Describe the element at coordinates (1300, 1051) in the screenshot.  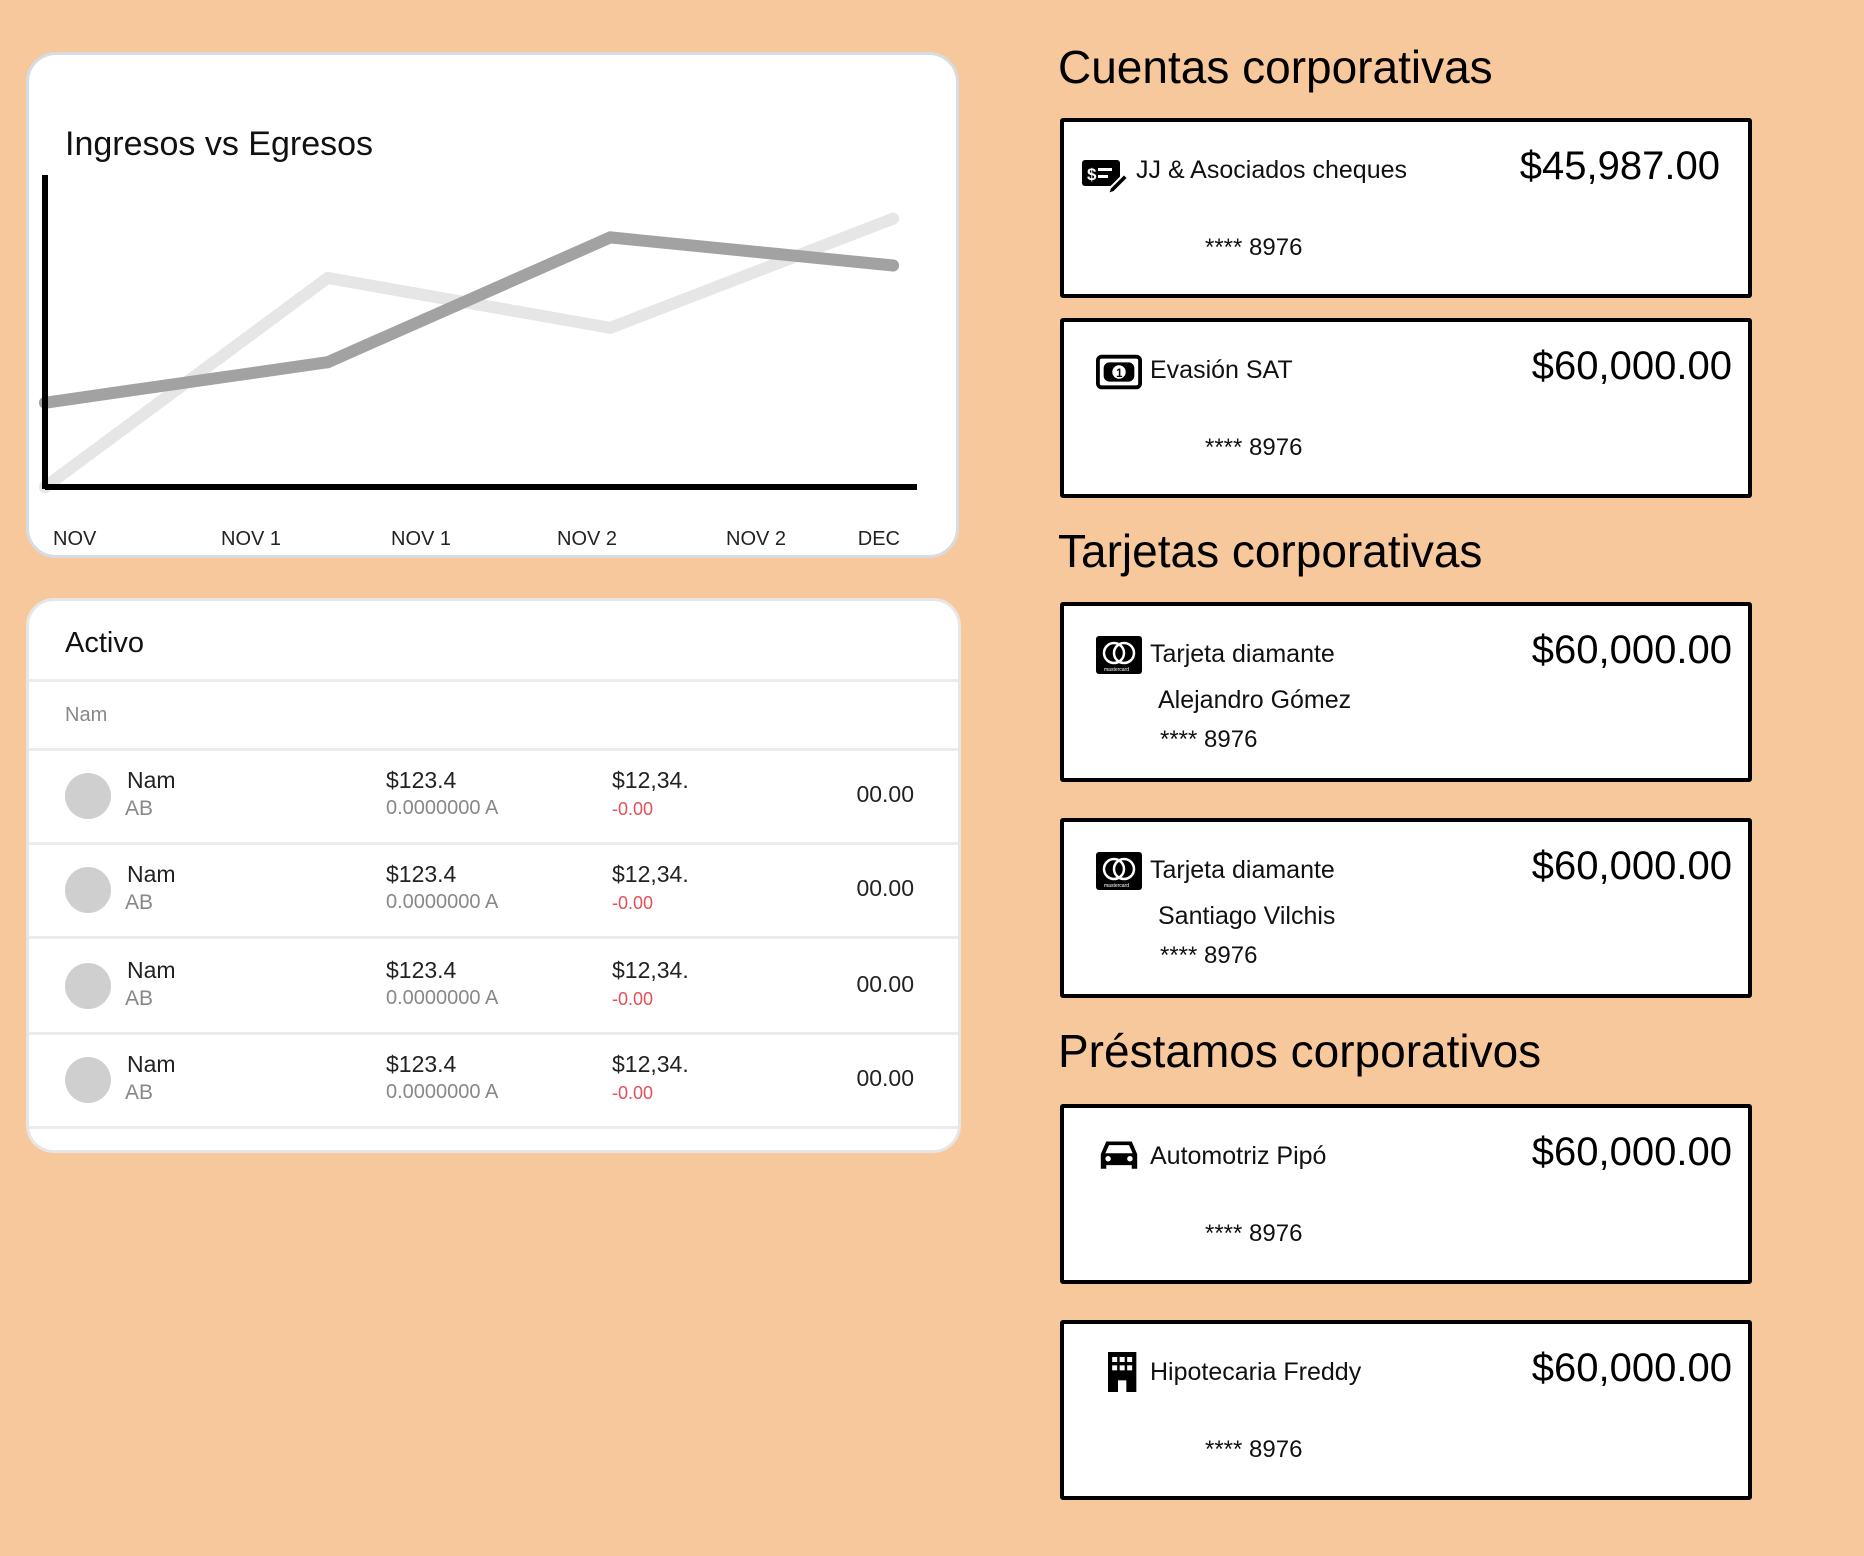
I see `loans-title: Préstamos corporativos` at that location.